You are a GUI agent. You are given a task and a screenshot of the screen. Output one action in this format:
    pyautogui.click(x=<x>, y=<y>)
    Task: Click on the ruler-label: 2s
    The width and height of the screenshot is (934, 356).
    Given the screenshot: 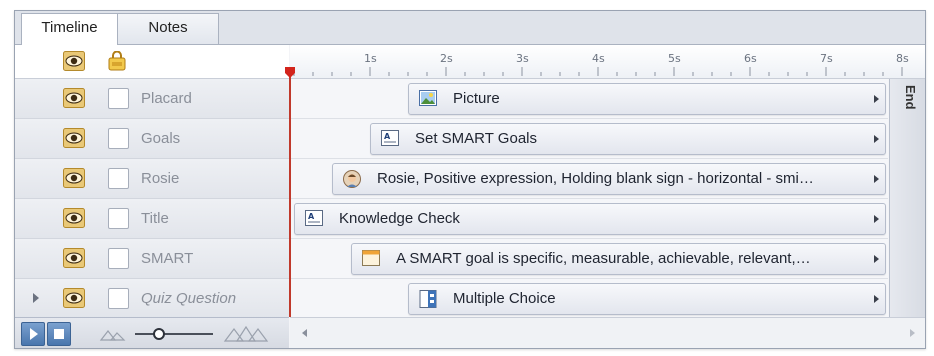 What is the action you would take?
    pyautogui.click(x=446, y=58)
    